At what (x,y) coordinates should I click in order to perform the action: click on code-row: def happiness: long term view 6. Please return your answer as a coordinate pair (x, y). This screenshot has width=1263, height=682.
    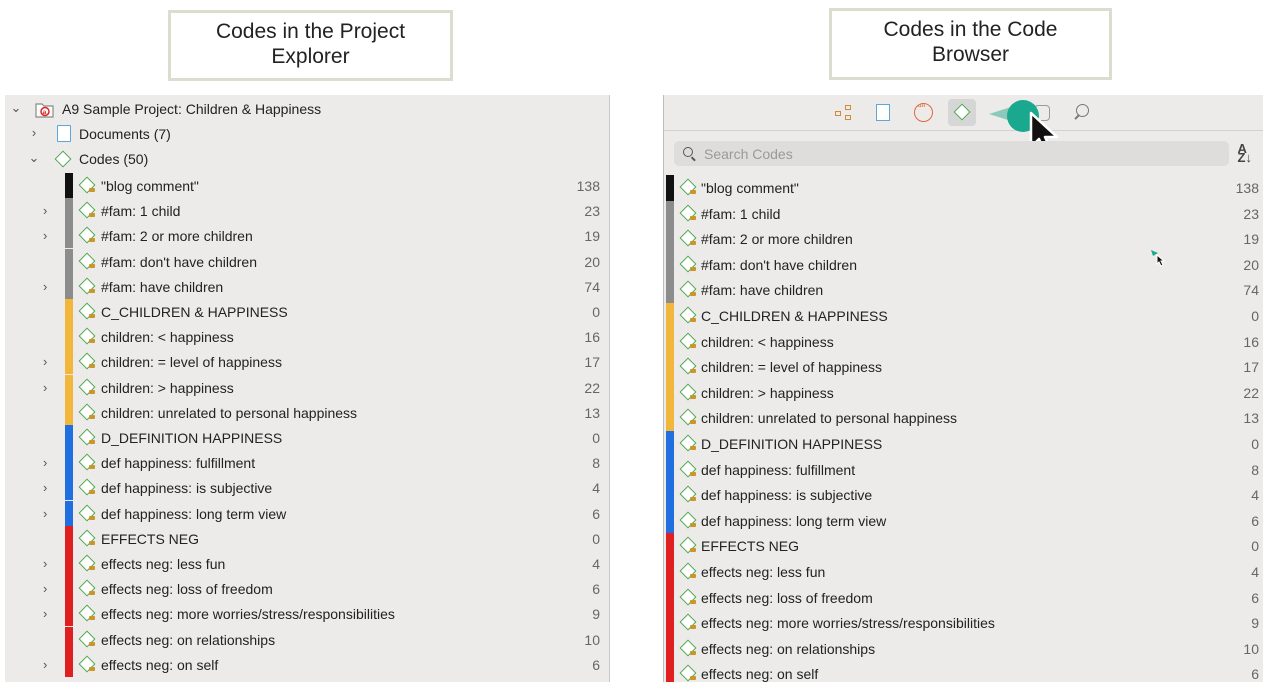
    Looking at the image, I should click on (963, 520).